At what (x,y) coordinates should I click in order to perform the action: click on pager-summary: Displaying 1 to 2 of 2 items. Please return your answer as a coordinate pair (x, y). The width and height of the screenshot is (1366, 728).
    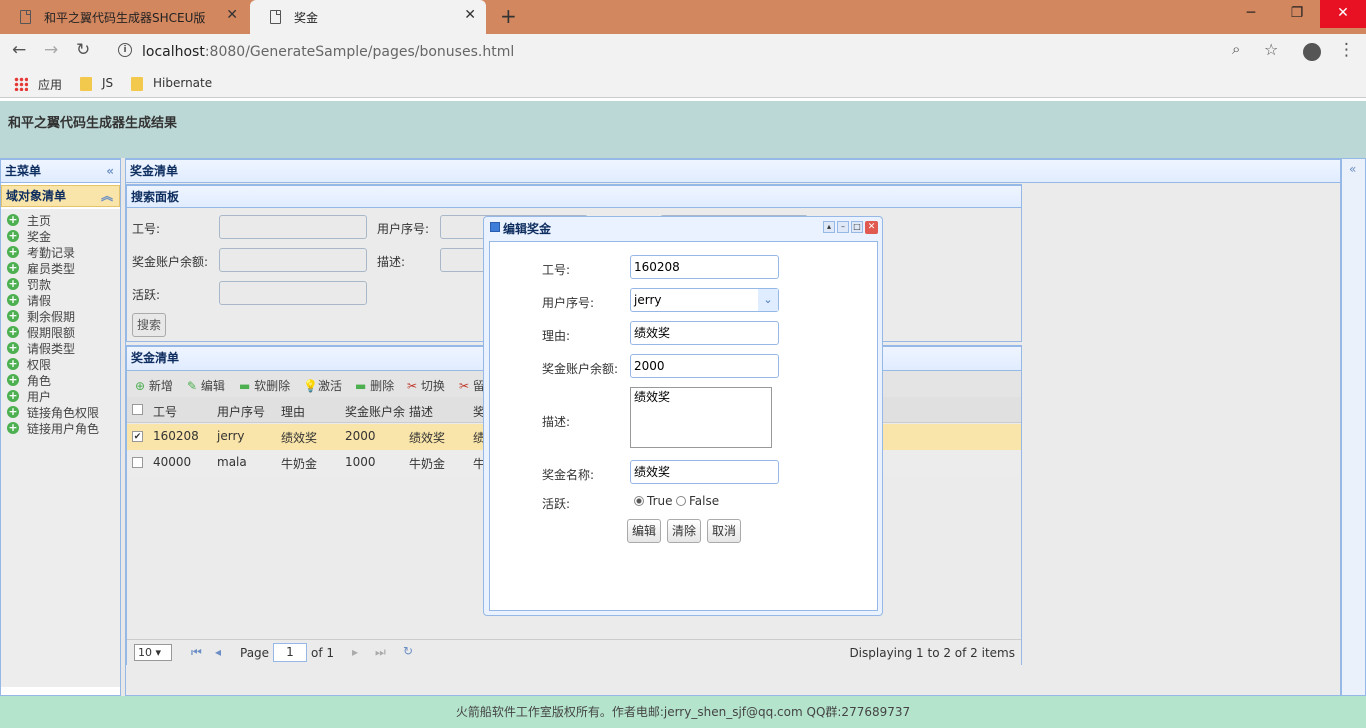
    Looking at the image, I should click on (932, 653).